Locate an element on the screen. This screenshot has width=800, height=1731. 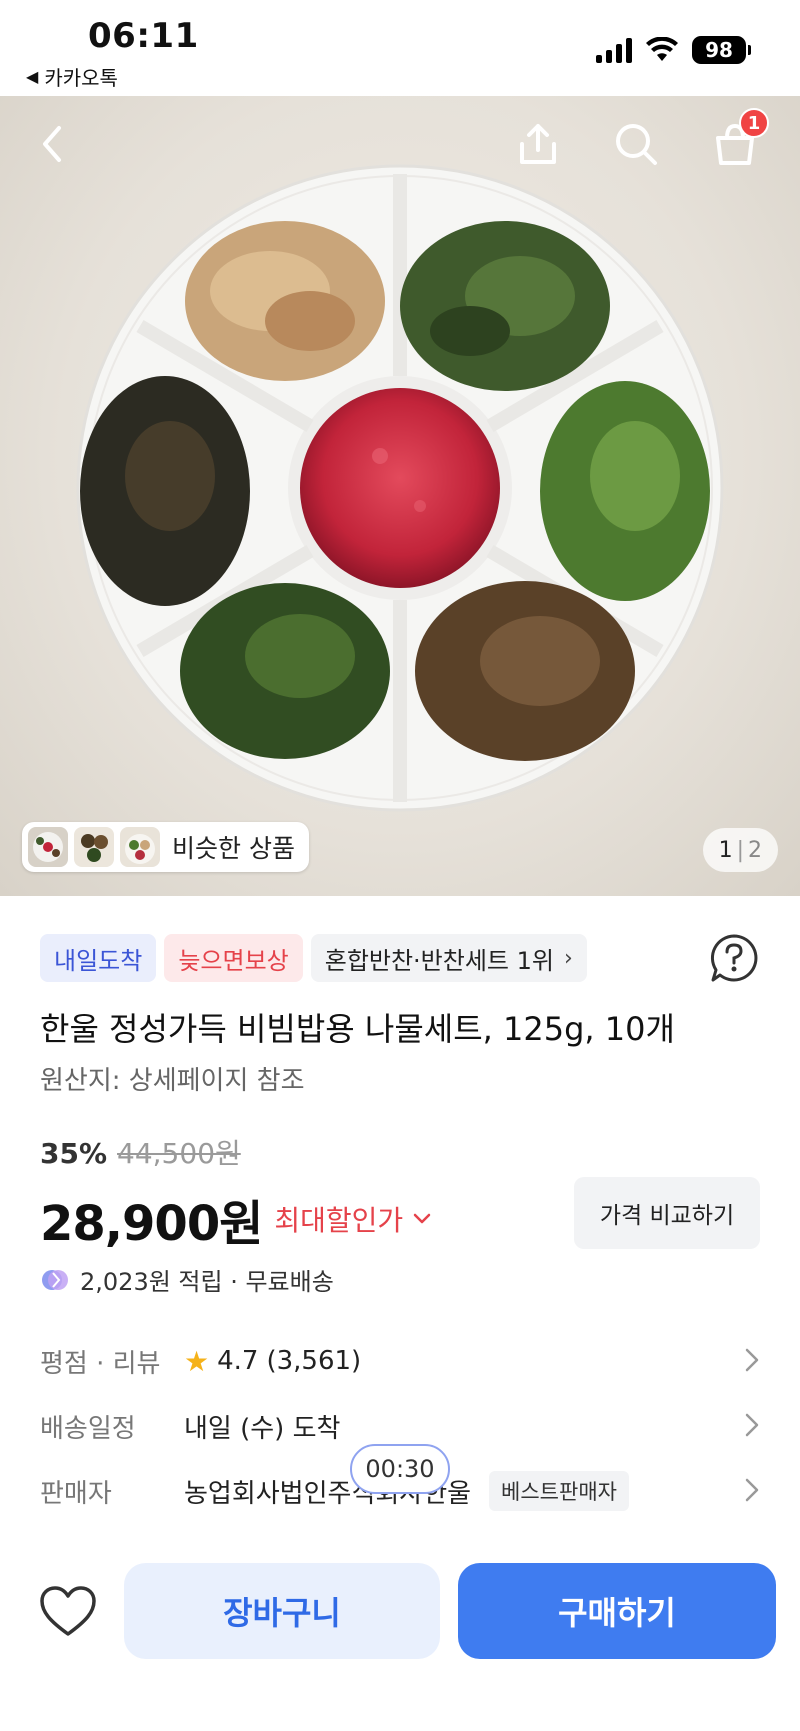
cart-button: 1 is located at coordinates (739, 139).